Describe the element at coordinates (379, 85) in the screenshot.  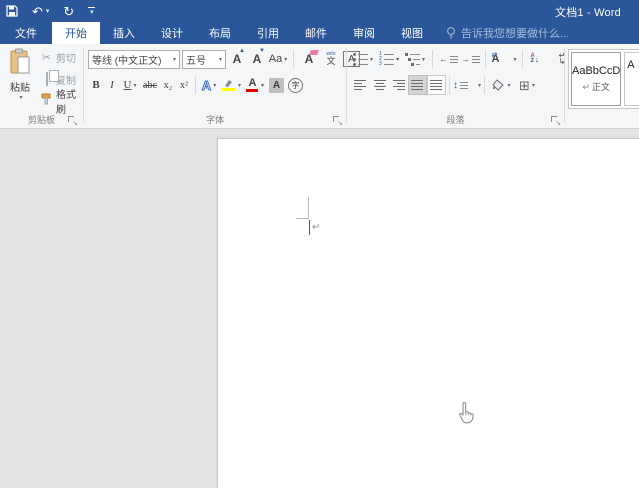
I see `align-center-button` at that location.